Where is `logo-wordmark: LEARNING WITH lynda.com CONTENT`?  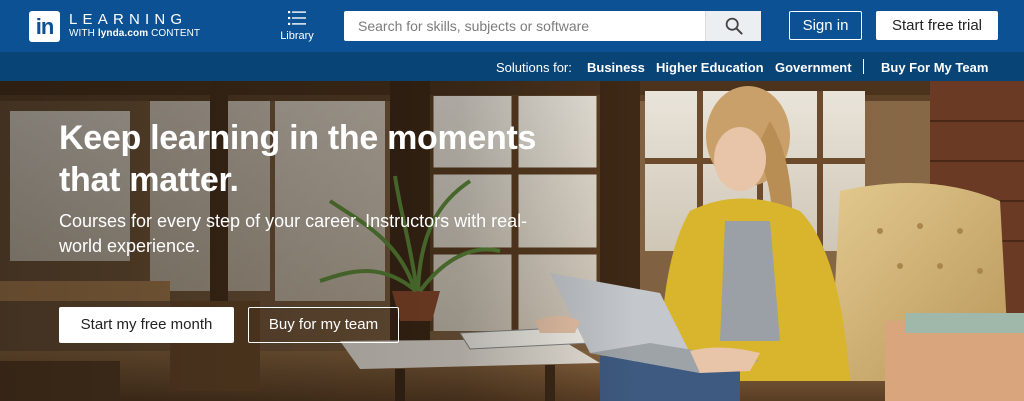 logo-wordmark: LEARNING WITH lynda.com CONTENT is located at coordinates (134, 26).